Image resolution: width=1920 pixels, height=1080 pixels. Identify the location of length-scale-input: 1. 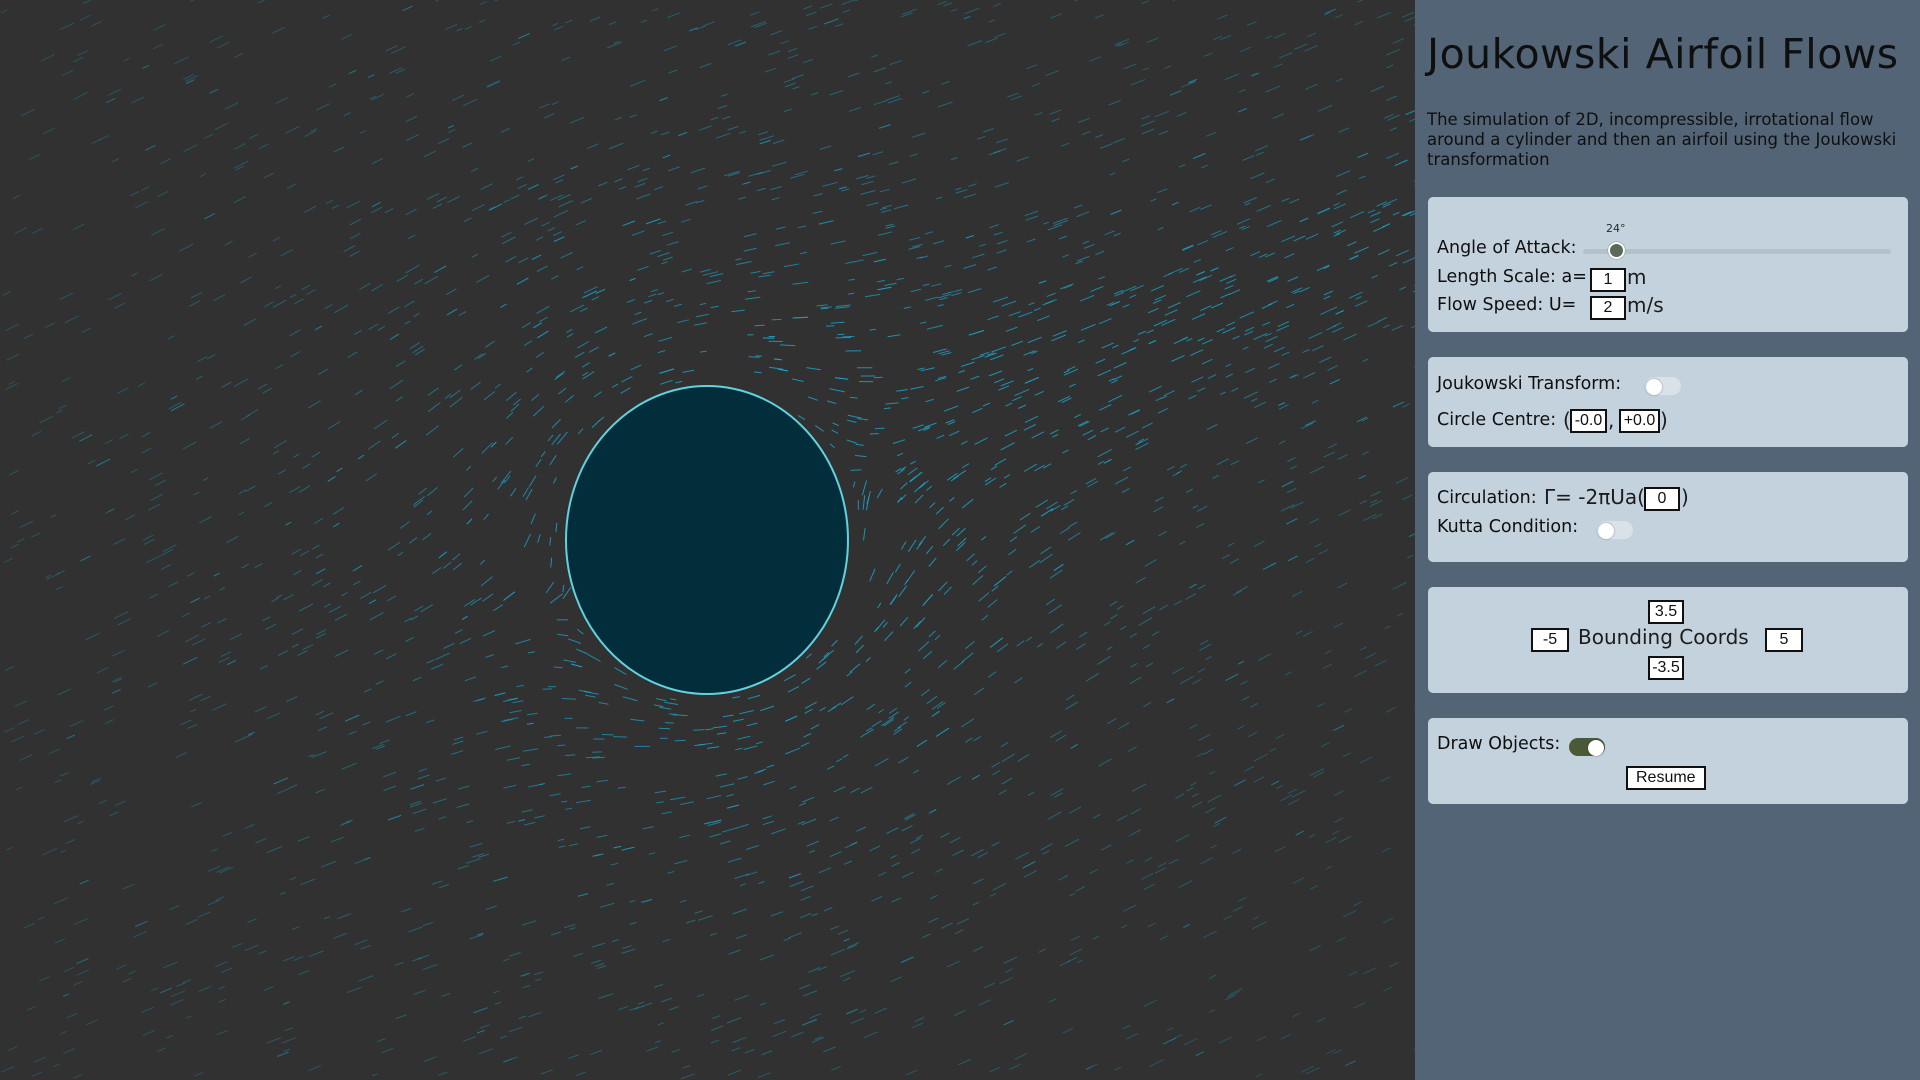
(1608, 280).